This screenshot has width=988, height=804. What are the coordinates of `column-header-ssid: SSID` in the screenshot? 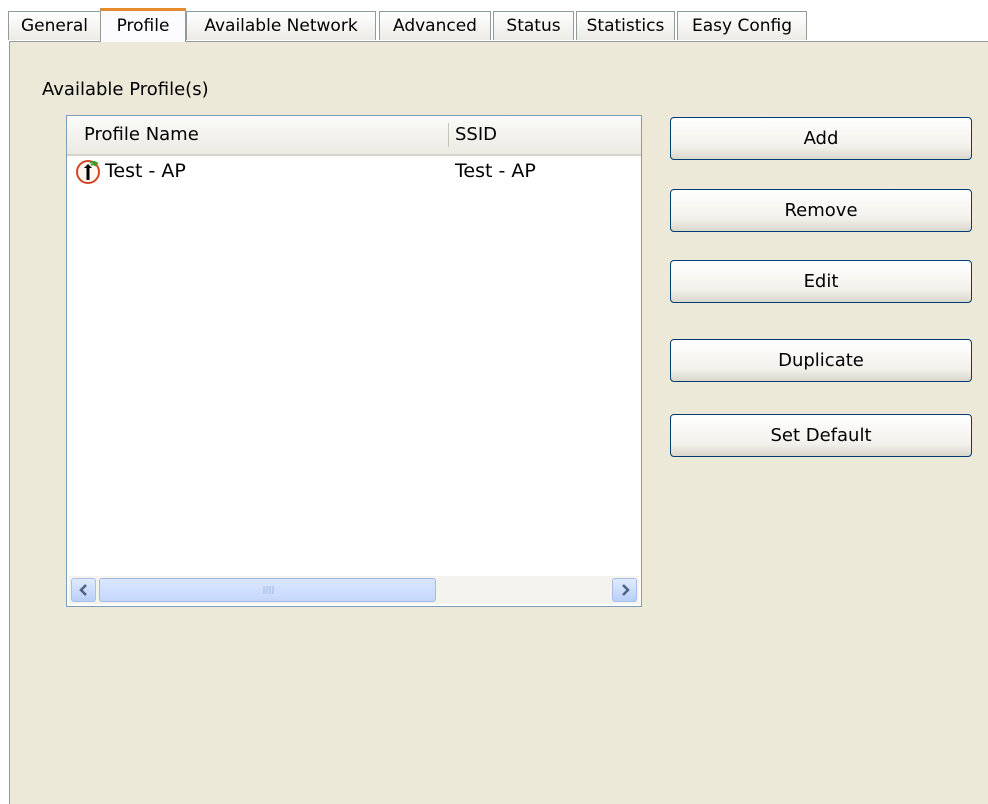 It's located at (476, 135).